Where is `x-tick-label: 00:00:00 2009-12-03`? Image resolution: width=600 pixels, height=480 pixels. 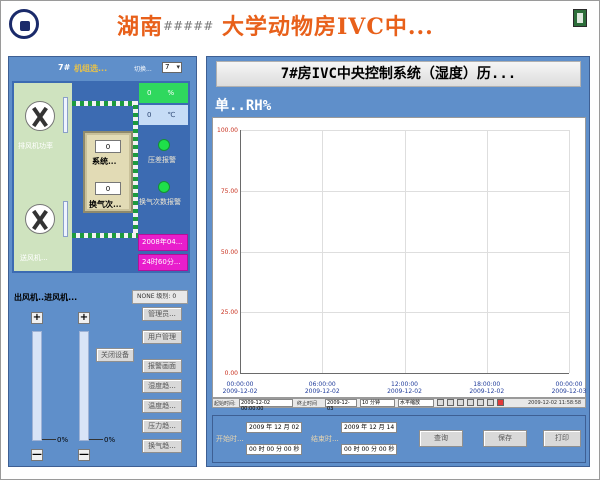
x-tick-label: 00:00:00 2009-12-03 is located at coordinates (569, 388).